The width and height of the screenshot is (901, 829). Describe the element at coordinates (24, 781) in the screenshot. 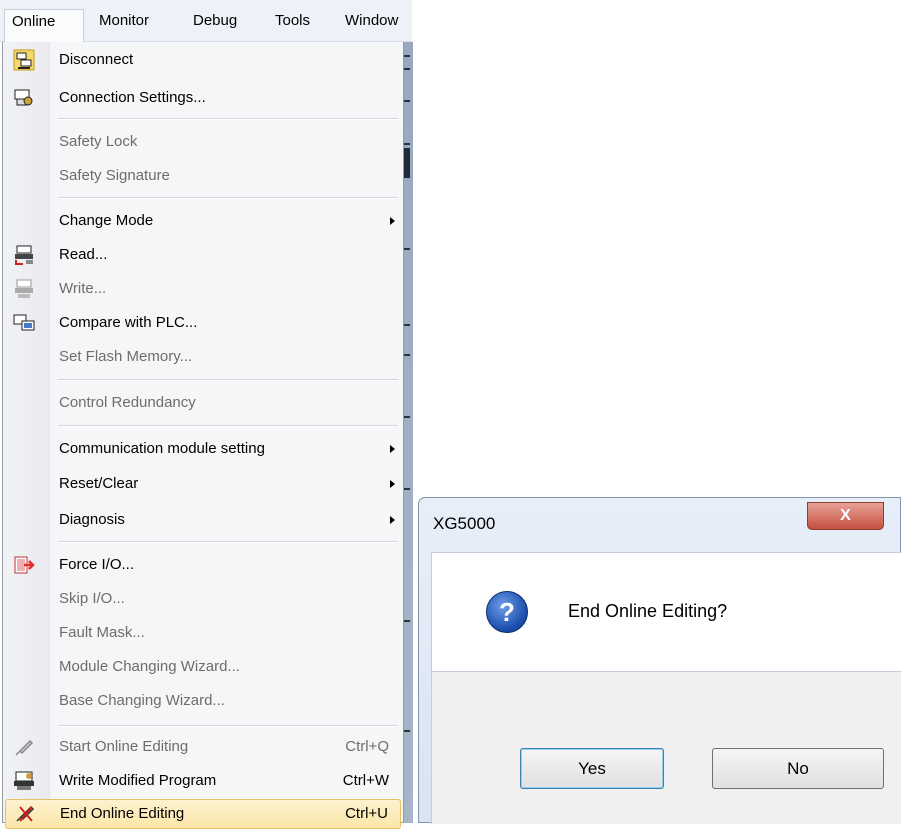

I see `write-modified-program-icon` at that location.